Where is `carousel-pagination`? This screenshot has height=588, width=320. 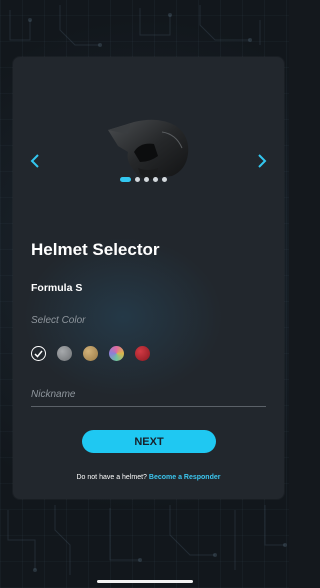
carousel-pagination is located at coordinates (143, 179).